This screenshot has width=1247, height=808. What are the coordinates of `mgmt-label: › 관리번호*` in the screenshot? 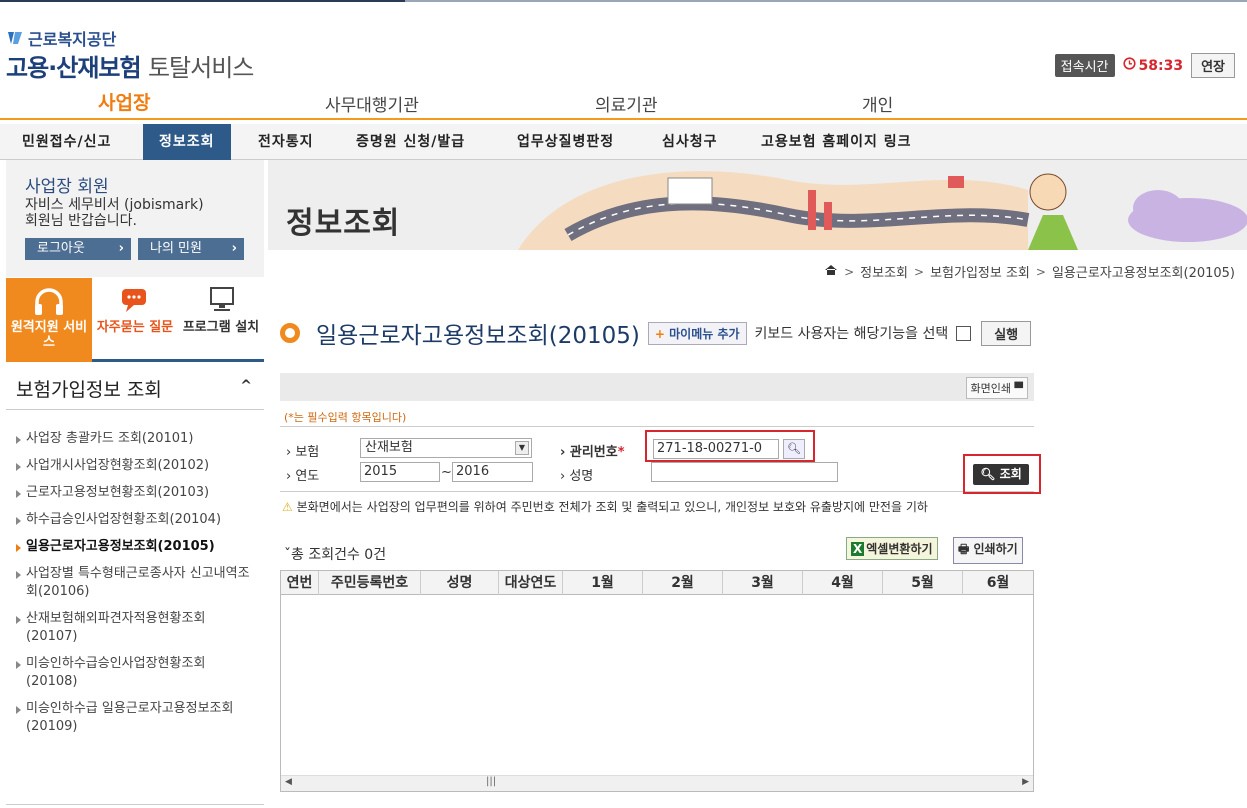 It's located at (592, 452).